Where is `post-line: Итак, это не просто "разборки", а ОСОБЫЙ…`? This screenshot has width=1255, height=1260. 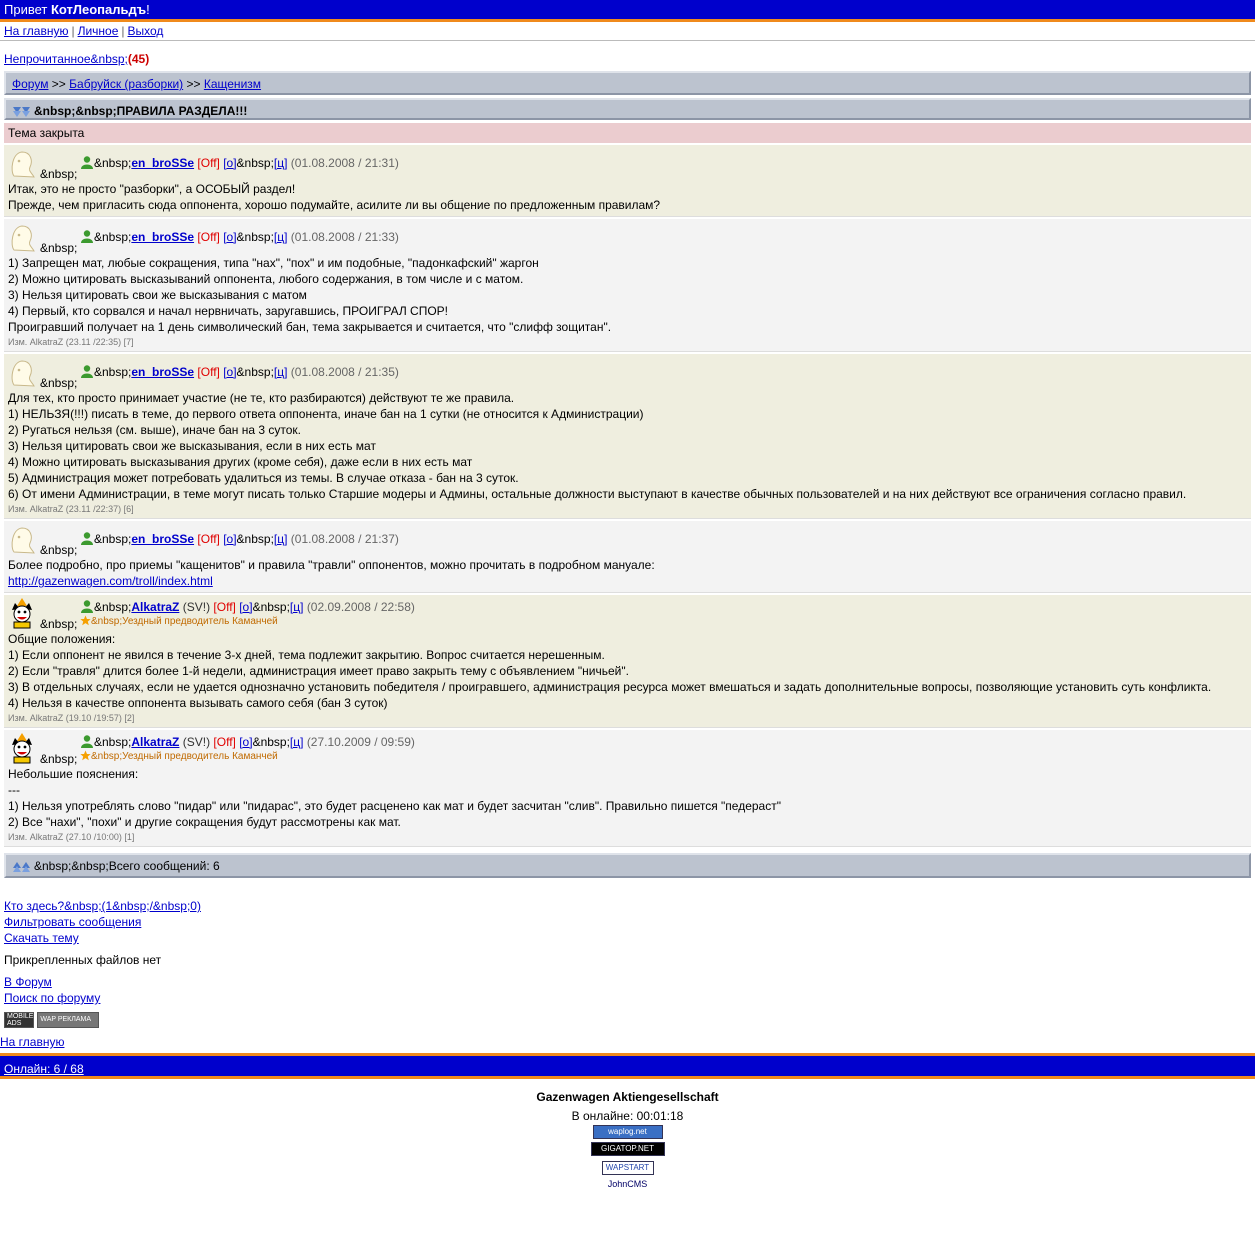
post-line: Итак, это не просто "разборки", а ОСОБЫЙ… is located at coordinates (152, 189).